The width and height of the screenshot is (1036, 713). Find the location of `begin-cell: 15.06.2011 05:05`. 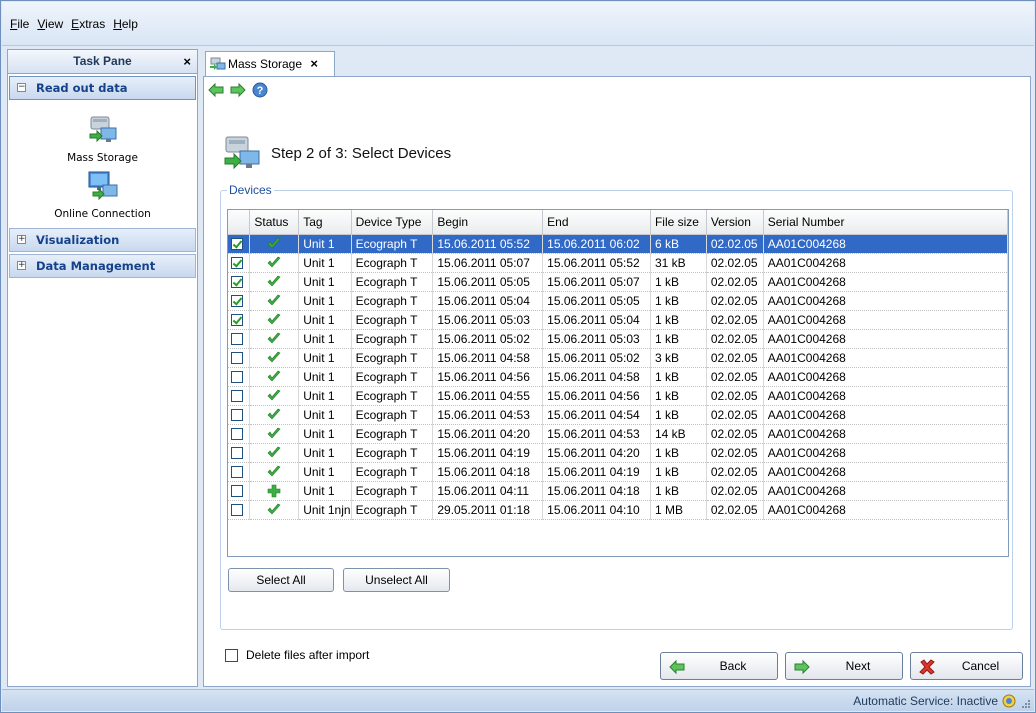

begin-cell: 15.06.2011 05:05 is located at coordinates (488, 282).